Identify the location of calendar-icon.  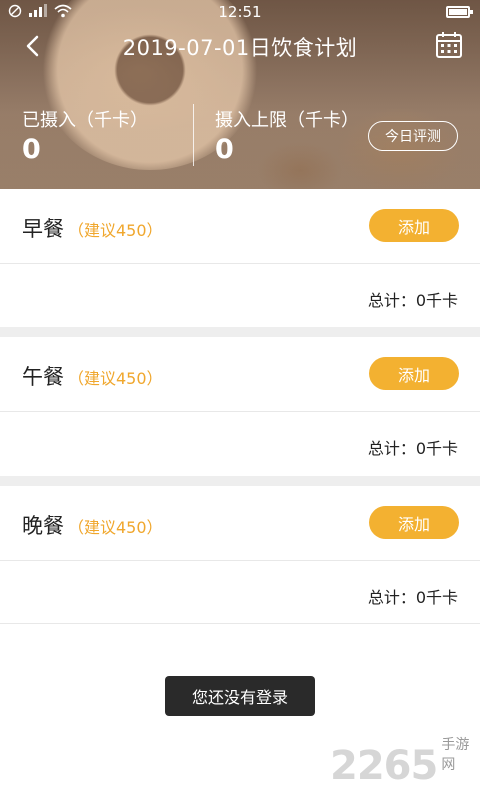
(449, 45).